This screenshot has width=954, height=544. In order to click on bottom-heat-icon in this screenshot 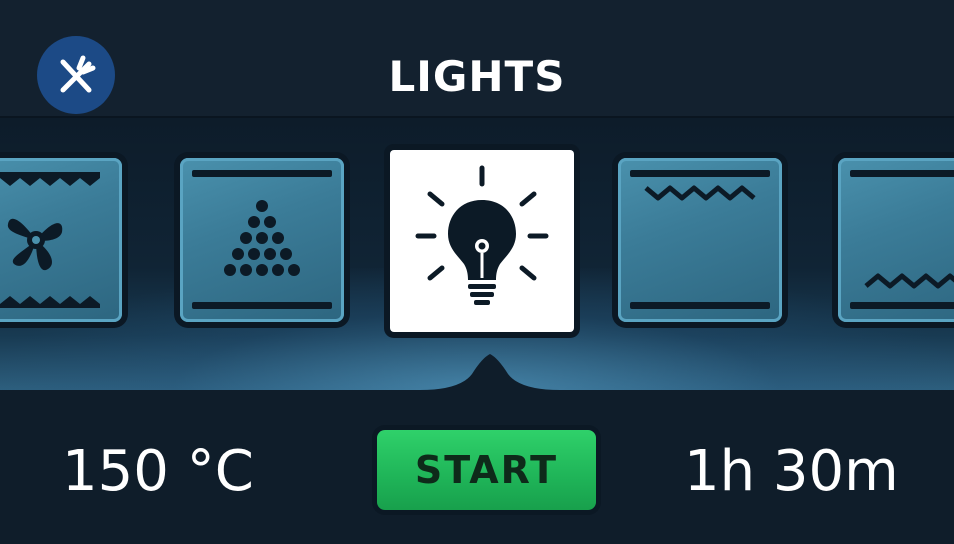, I will do `click(902, 239)`.